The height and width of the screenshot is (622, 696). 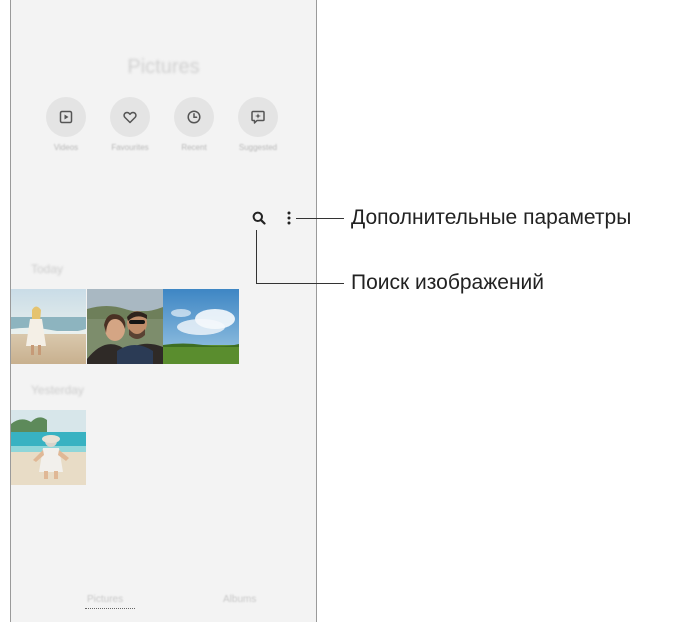 I want to click on beach-walk-photo, so click(x=48, y=326).